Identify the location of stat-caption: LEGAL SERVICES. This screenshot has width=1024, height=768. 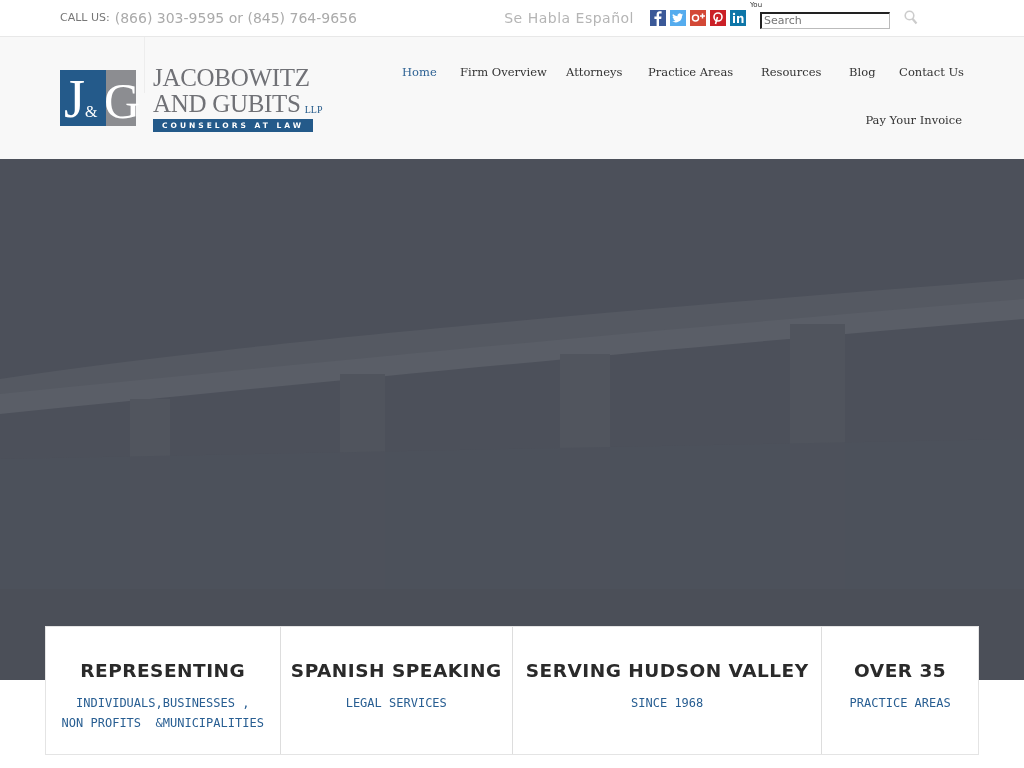
(396, 703).